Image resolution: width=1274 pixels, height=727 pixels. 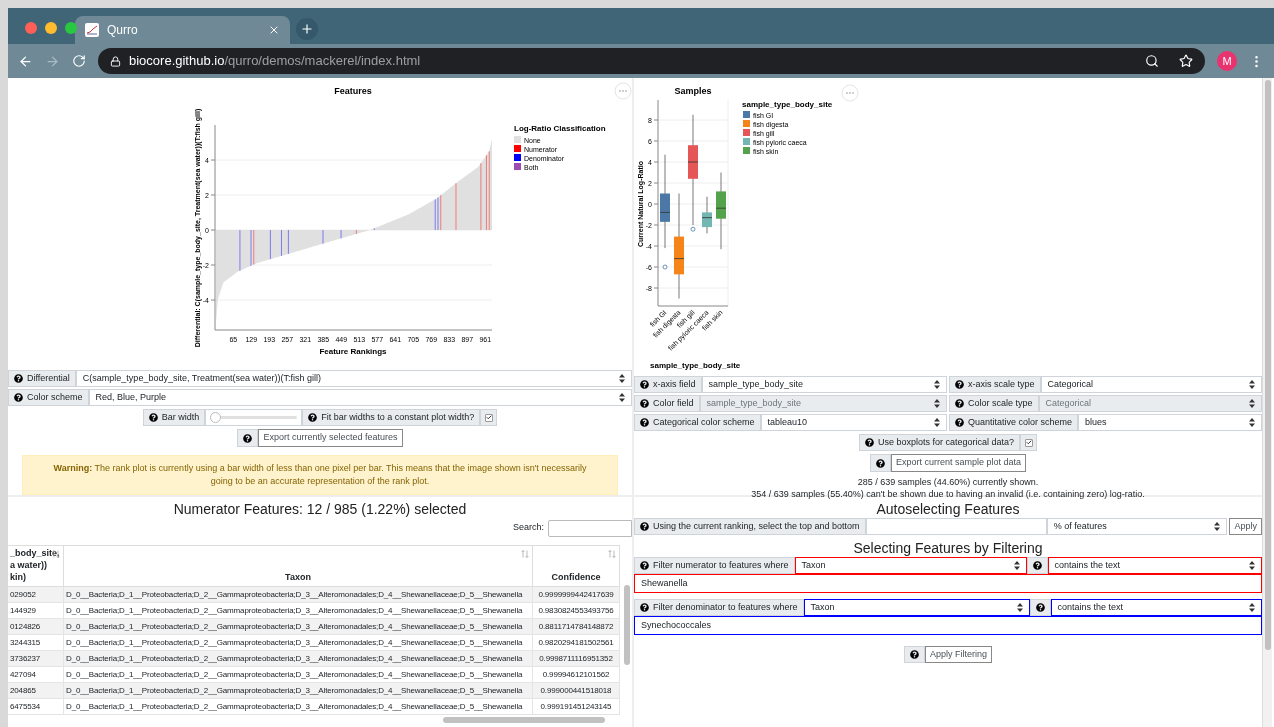 What do you see at coordinates (674, 384) in the screenshot?
I see `field-label: x-axis field` at bounding box center [674, 384].